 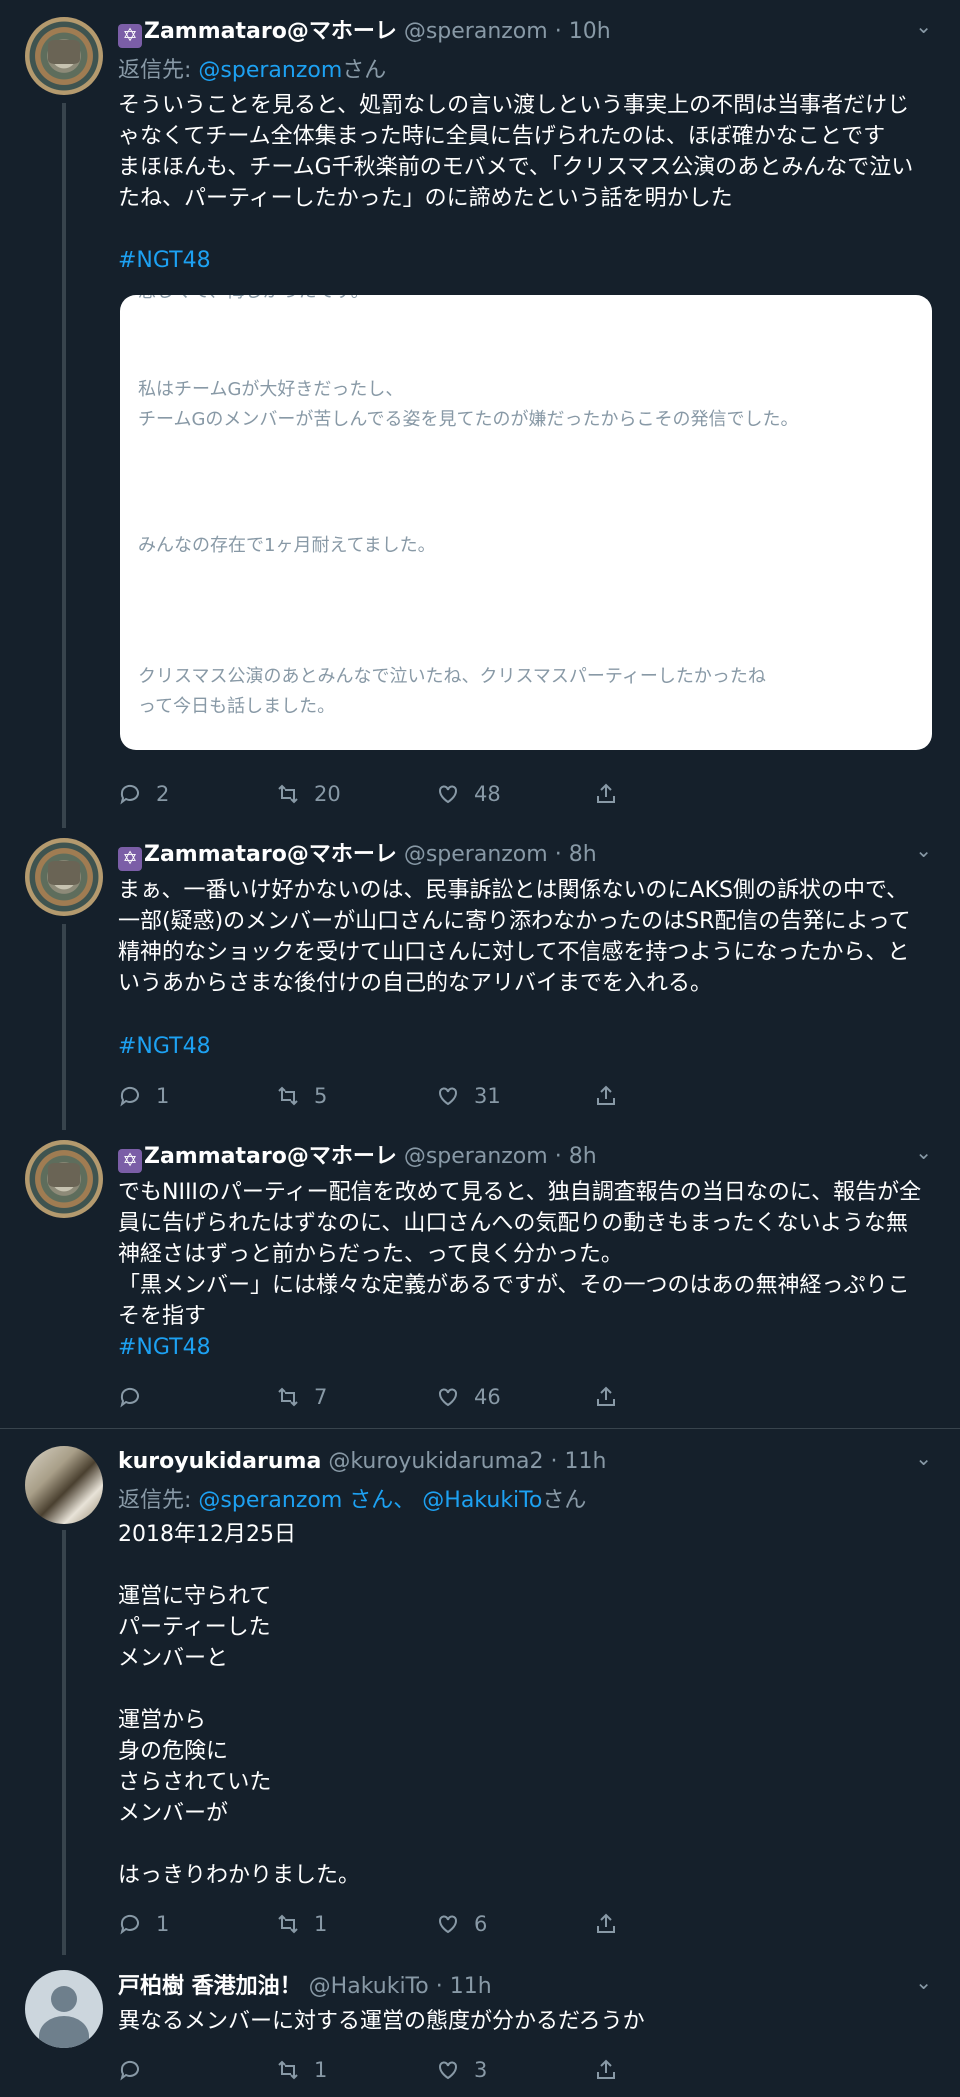 What do you see at coordinates (482, 1500) in the screenshot?
I see `mention-link: @HakukiTo` at bounding box center [482, 1500].